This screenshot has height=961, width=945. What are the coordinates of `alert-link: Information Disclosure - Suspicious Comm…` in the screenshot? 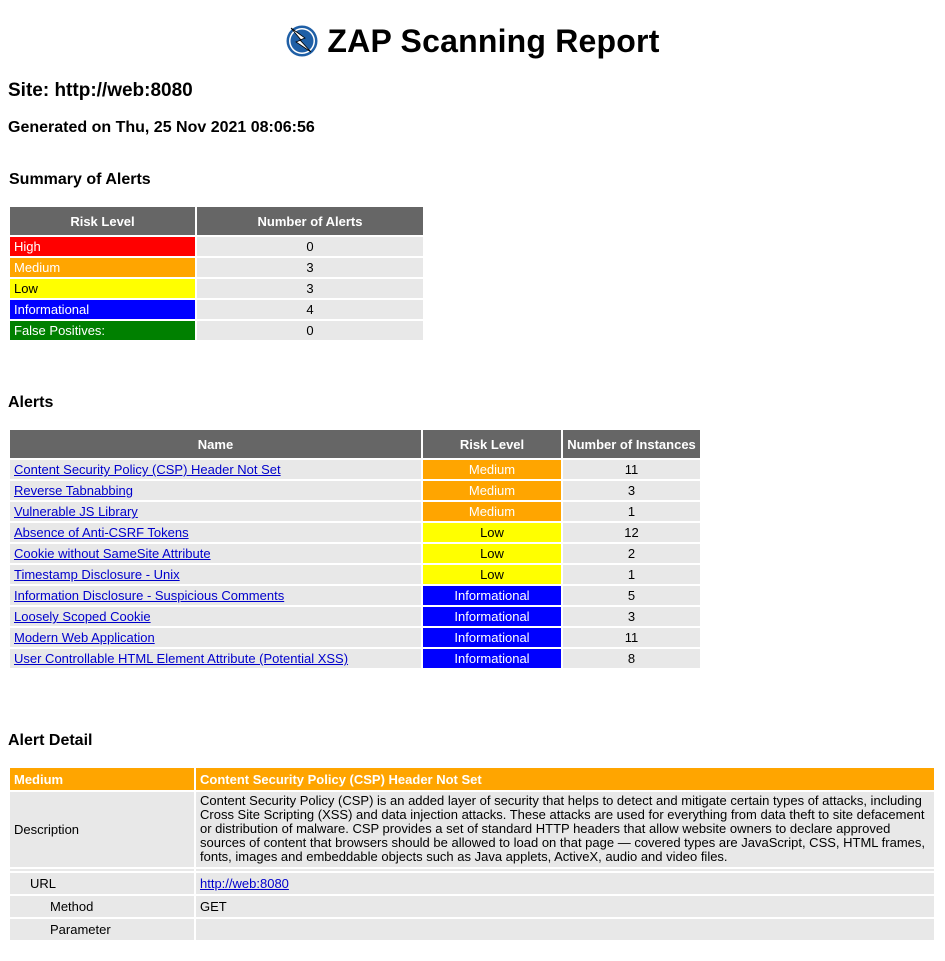 It's located at (149, 595).